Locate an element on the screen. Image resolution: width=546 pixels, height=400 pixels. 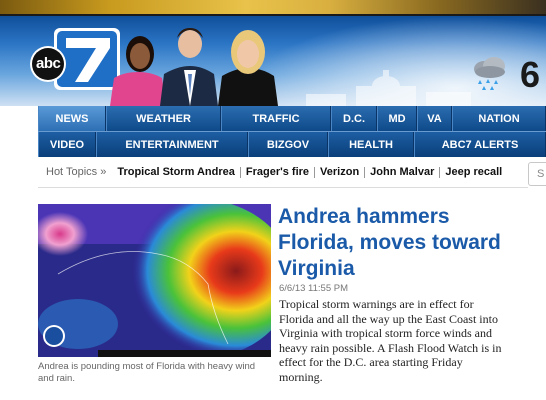
nav-nation: NATION is located at coordinates (499, 118).